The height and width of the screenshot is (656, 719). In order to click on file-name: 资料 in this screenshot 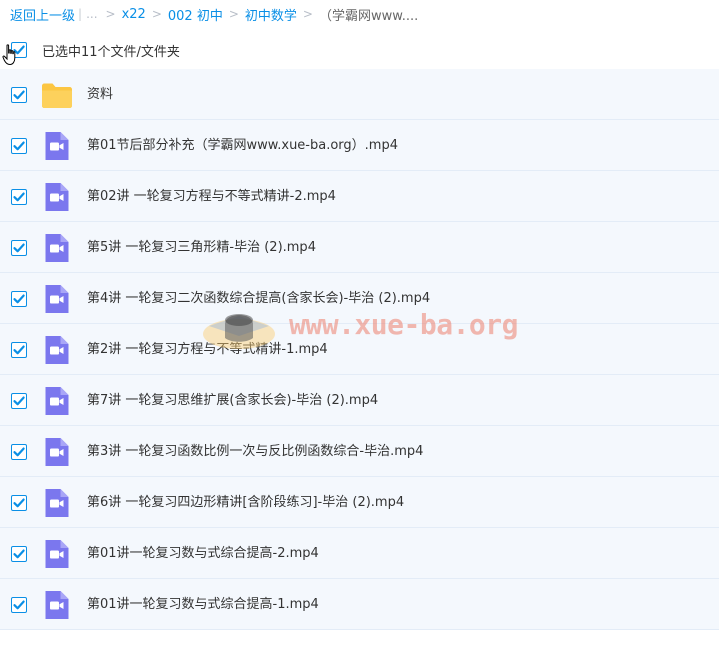, I will do `click(100, 94)`.